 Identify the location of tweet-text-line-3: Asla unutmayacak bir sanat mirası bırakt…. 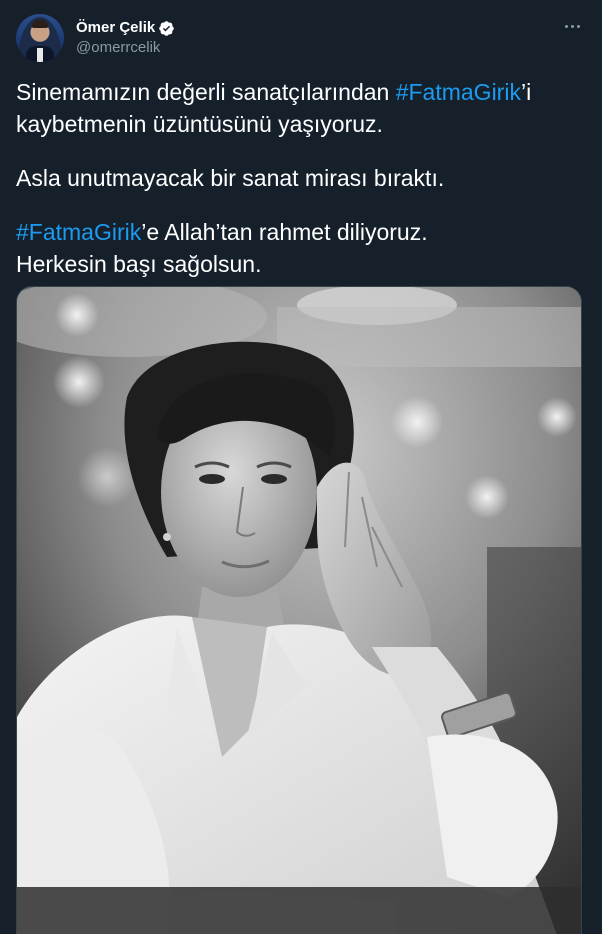
(230, 178).